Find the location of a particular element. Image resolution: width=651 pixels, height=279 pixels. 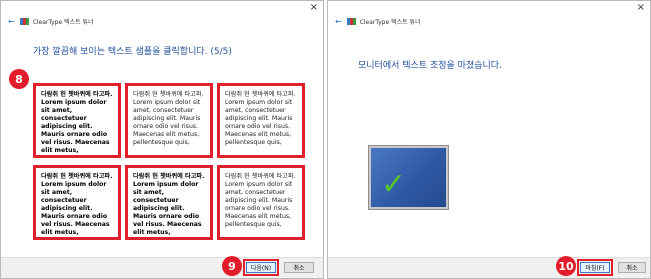

step-badge-9: 9 is located at coordinates (232, 266).